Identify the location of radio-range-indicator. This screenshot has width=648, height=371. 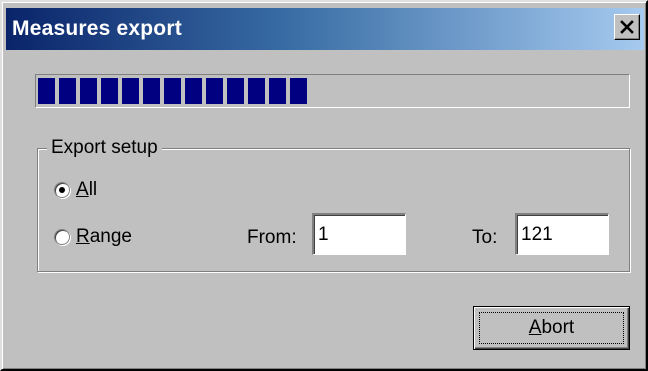
(62, 237).